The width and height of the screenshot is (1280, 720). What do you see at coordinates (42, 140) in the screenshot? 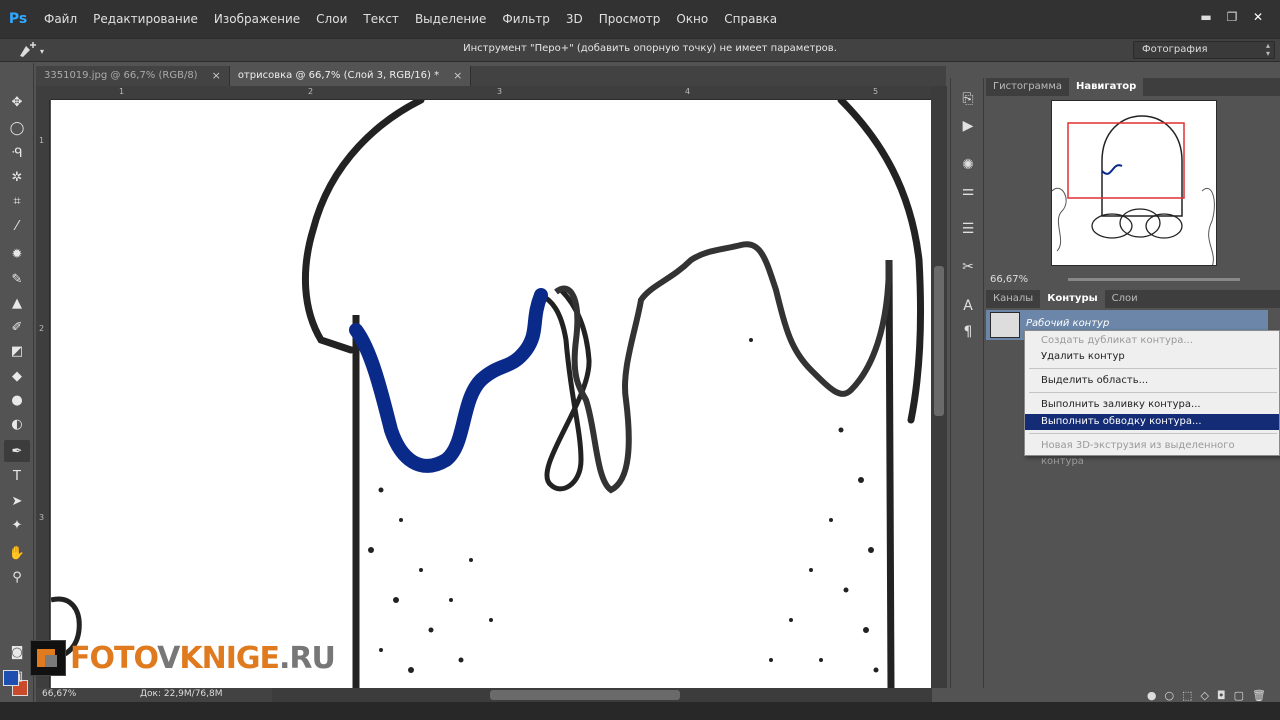
I see `ruler-label: 1` at bounding box center [42, 140].